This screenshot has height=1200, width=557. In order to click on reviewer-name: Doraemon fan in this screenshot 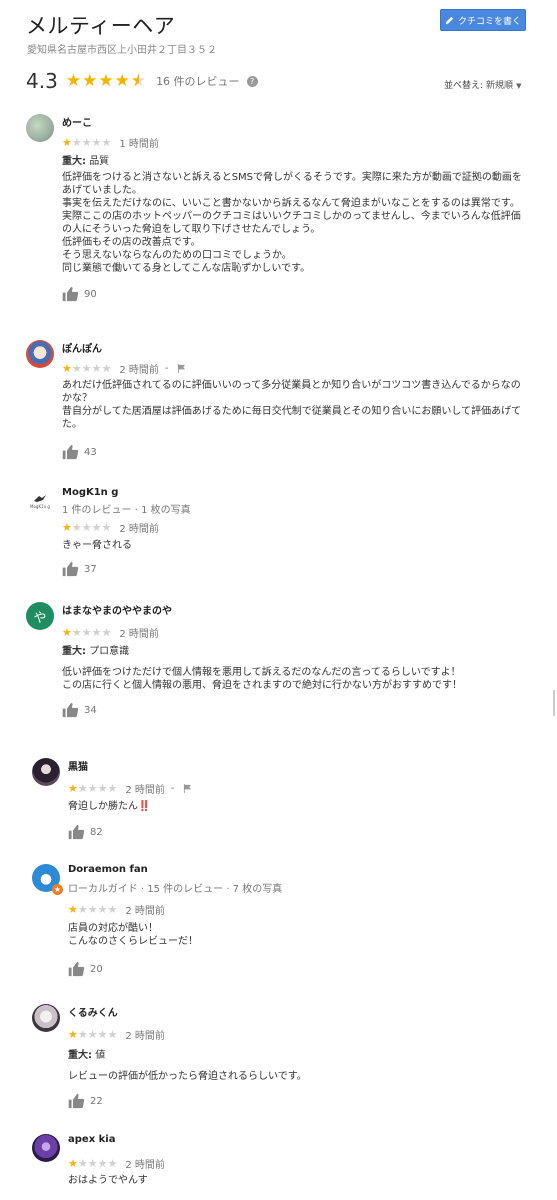, I will do `click(108, 869)`.